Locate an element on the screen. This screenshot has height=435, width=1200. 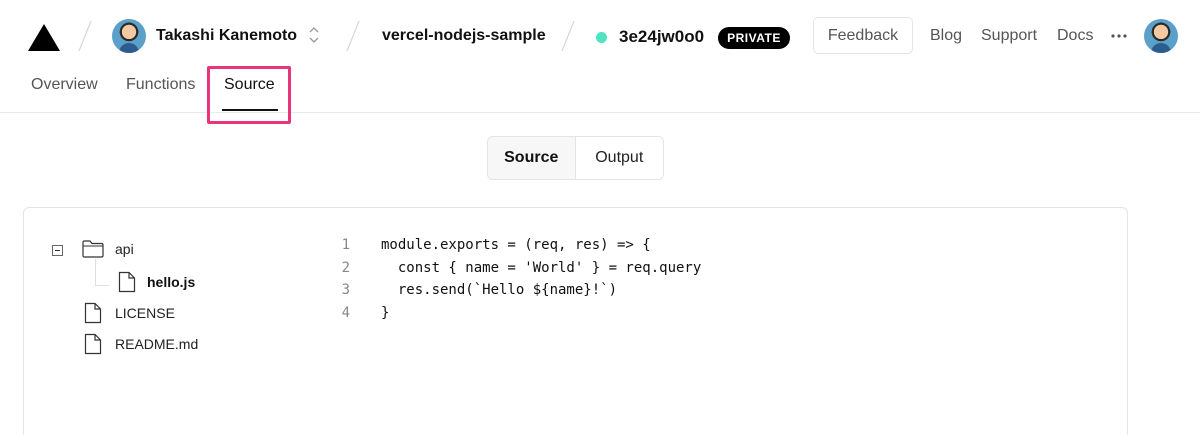
project-name: vercel-nodejs-sample is located at coordinates (464, 36).